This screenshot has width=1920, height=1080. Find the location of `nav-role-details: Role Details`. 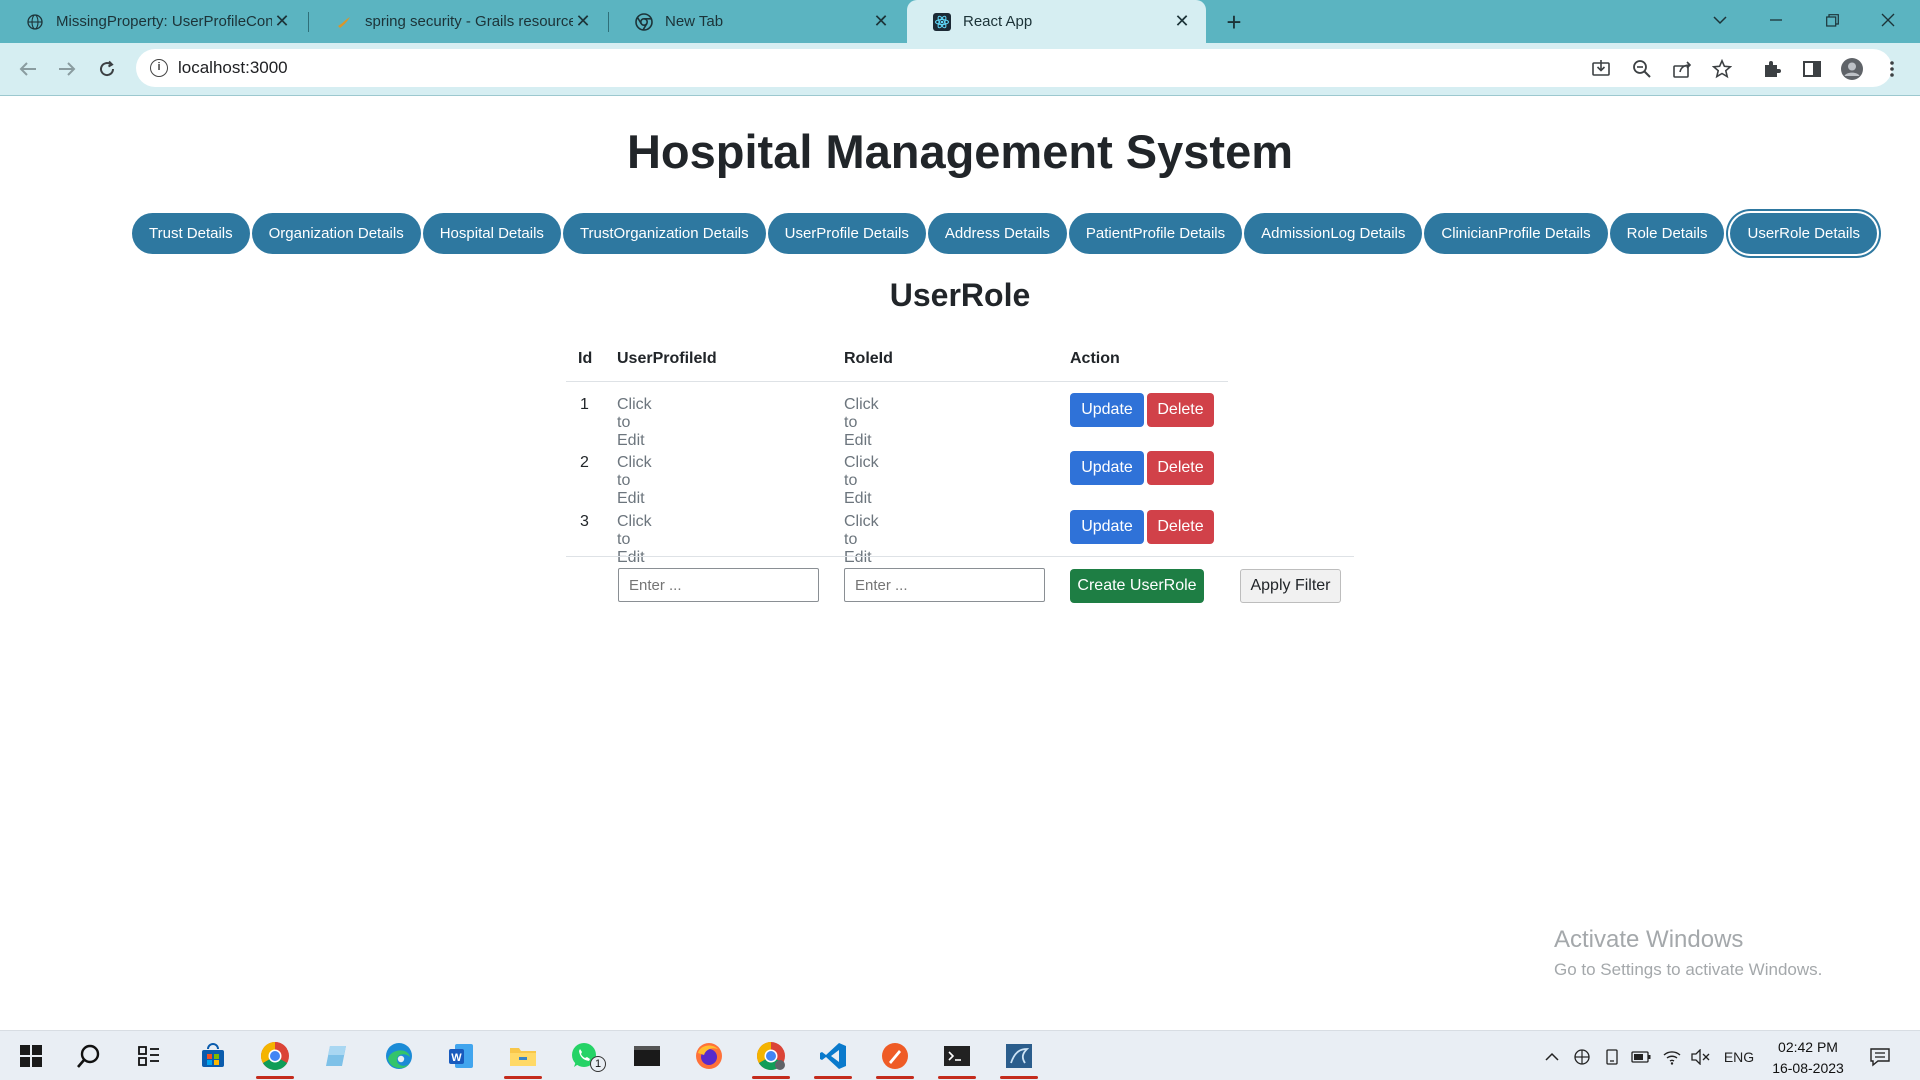

nav-role-details: Role Details is located at coordinates (1667, 233).